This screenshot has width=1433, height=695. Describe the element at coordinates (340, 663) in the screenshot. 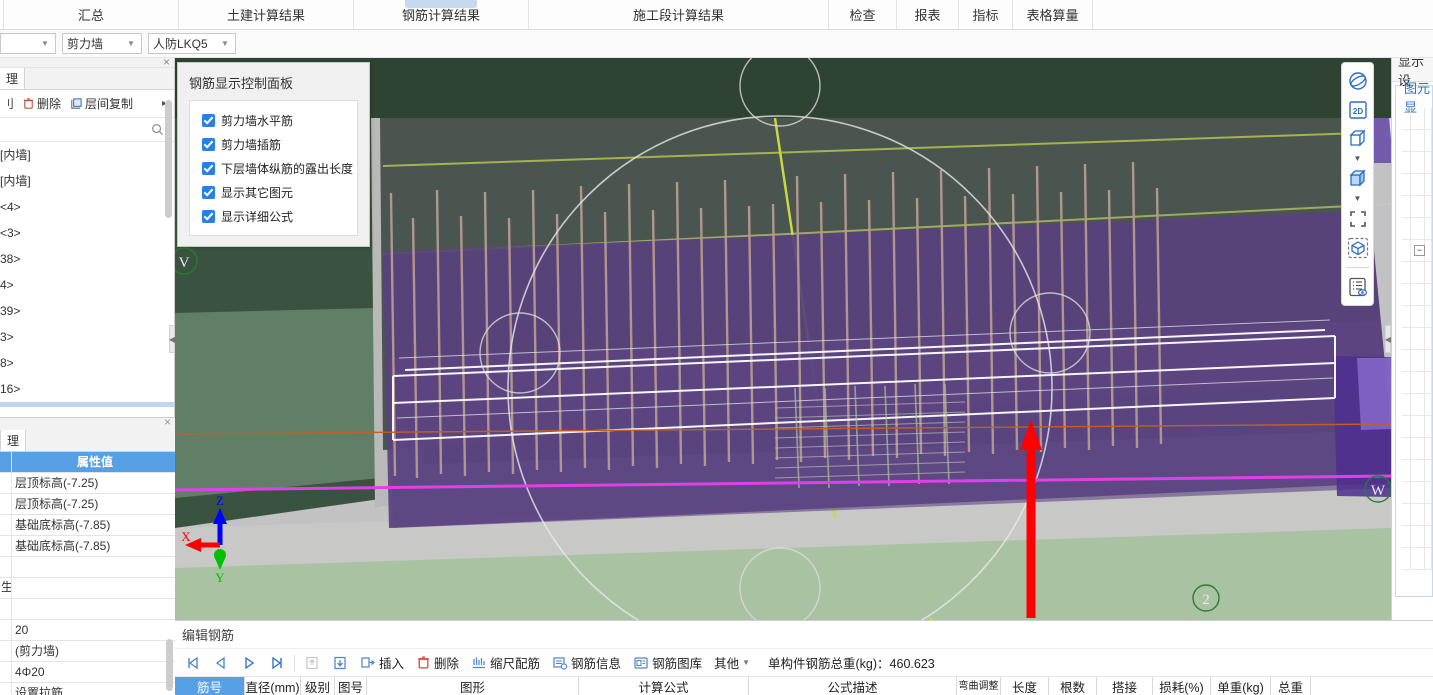

I see `move-down-button` at that location.